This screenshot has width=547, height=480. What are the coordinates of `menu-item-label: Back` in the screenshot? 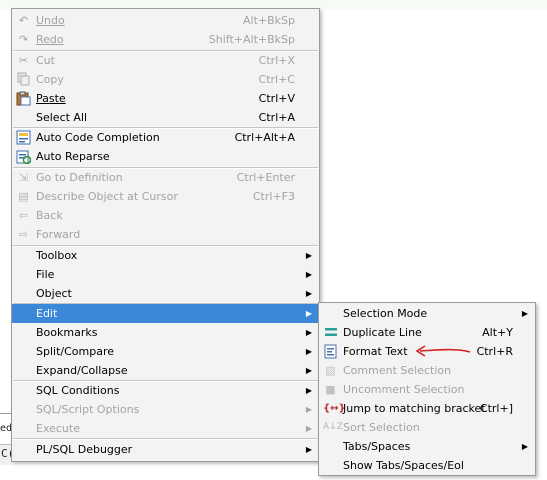 It's located at (49, 215).